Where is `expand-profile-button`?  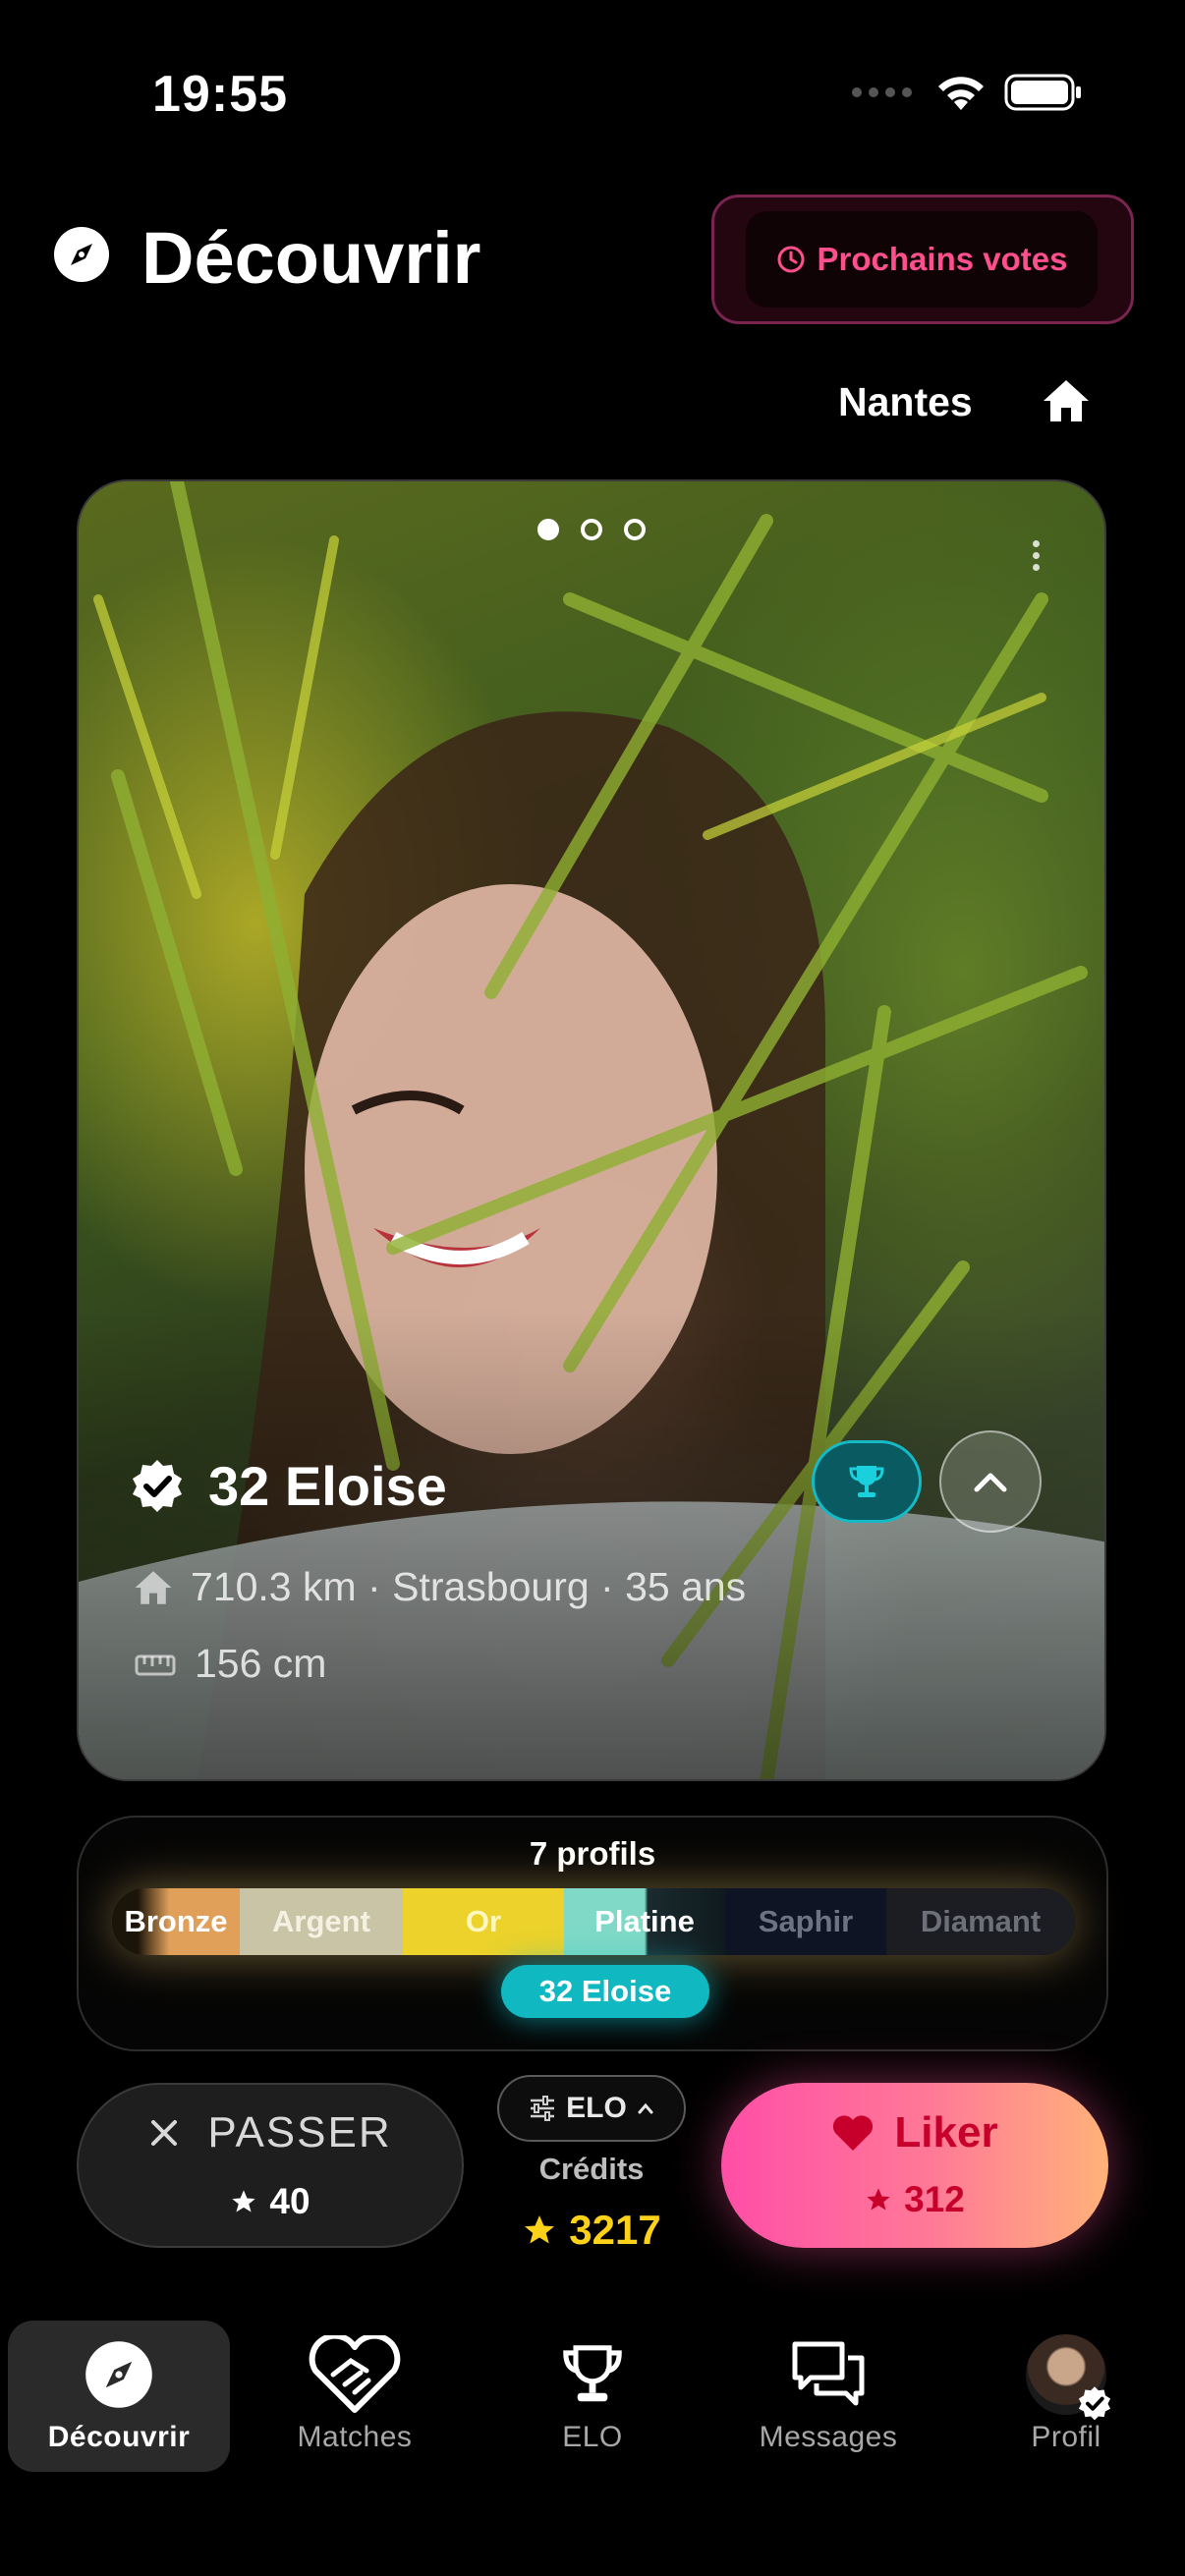
expand-profile-button is located at coordinates (991, 1481).